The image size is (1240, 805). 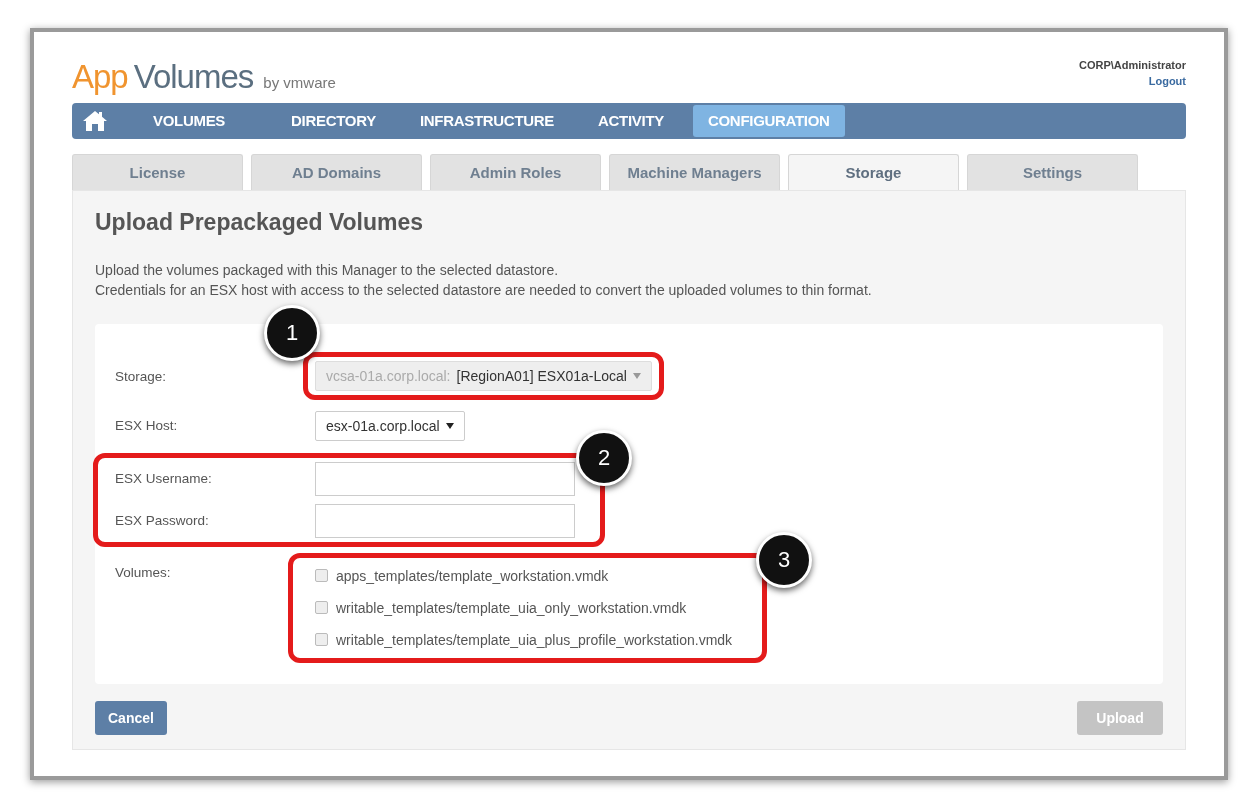 What do you see at coordinates (524, 575) in the screenshot?
I see `checkbox-option: apps_templates/template_workstation.vmdk` at bounding box center [524, 575].